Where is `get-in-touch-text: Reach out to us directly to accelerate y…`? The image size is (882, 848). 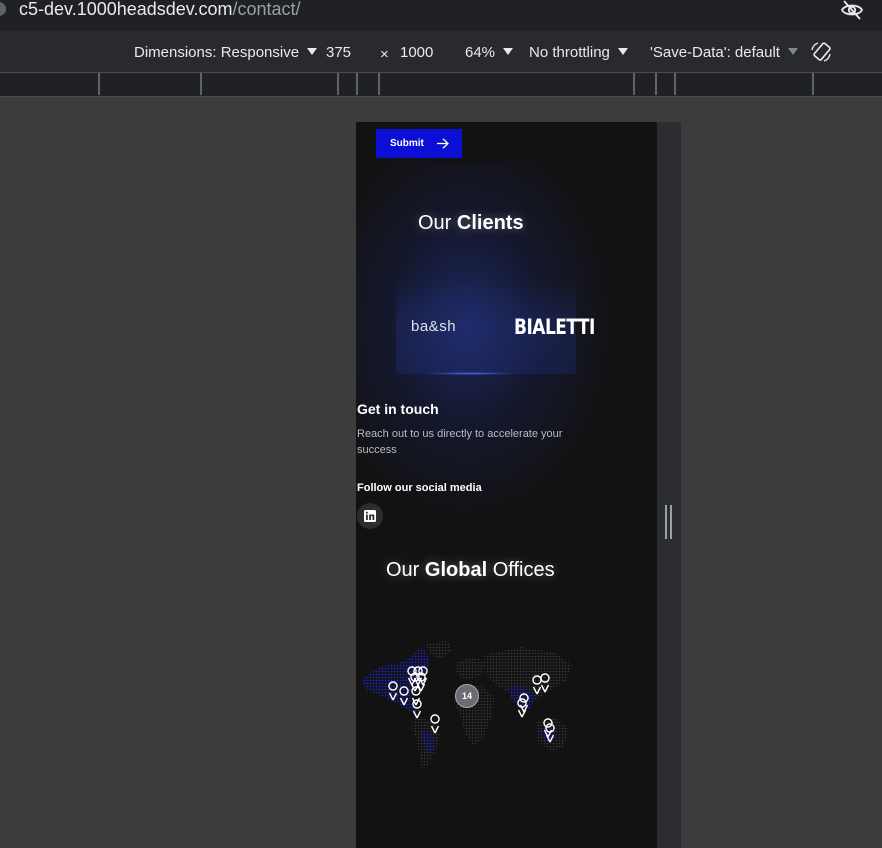
get-in-touch-text: Reach out to us directly to accelerate y… is located at coordinates (460, 442).